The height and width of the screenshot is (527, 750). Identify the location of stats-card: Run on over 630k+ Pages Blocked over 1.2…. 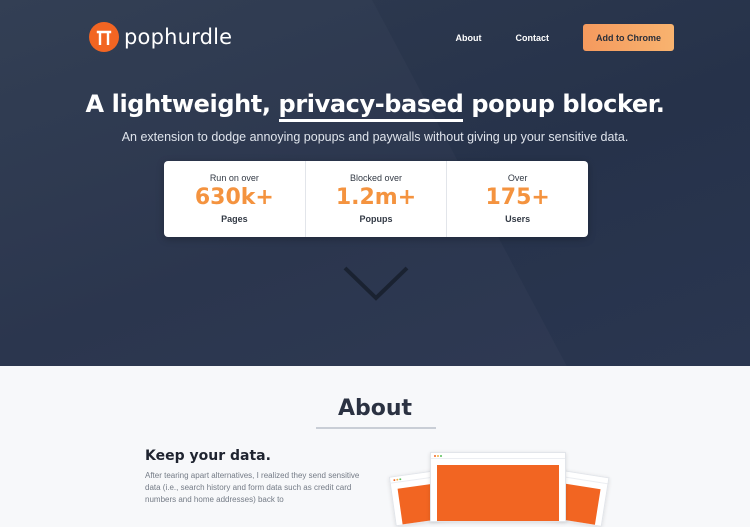
(376, 199).